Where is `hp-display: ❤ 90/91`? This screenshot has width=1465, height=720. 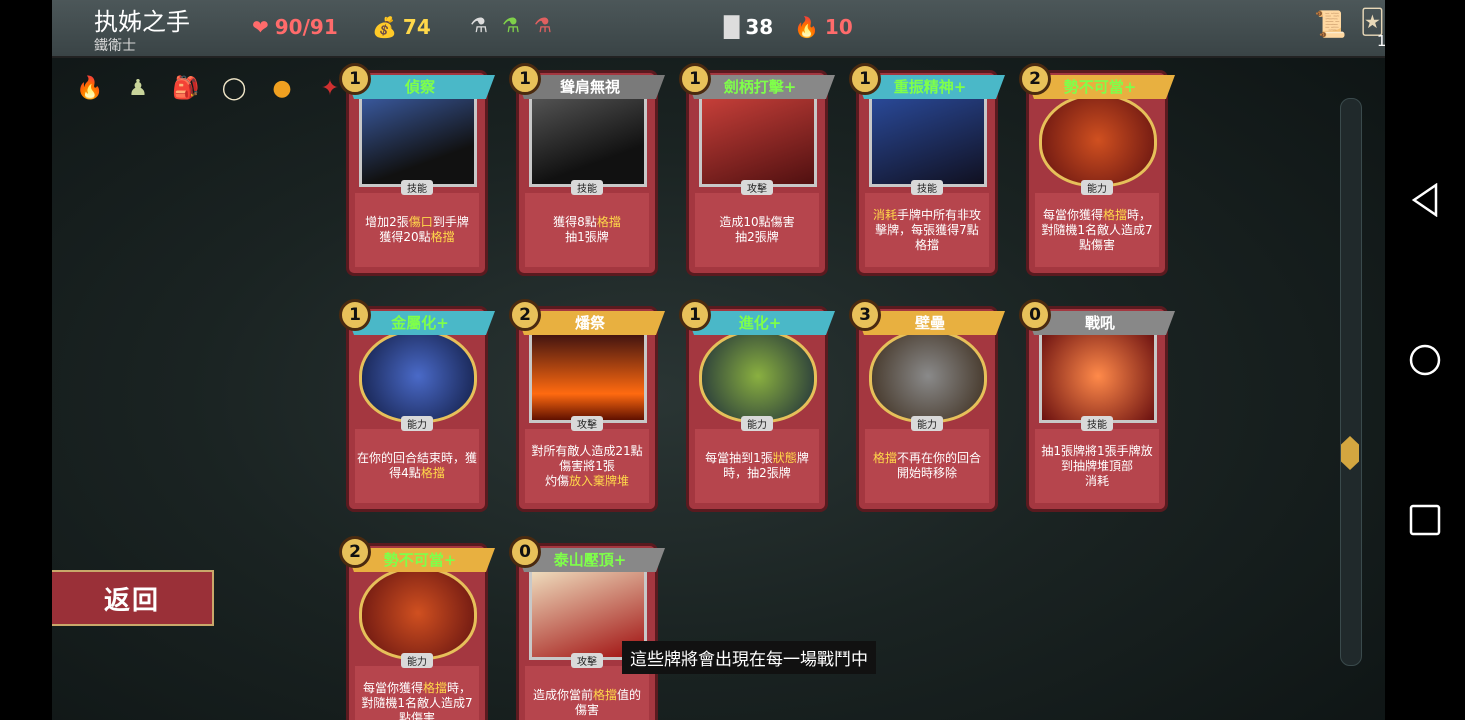
hp-display: ❤ 90/91 is located at coordinates (295, 27).